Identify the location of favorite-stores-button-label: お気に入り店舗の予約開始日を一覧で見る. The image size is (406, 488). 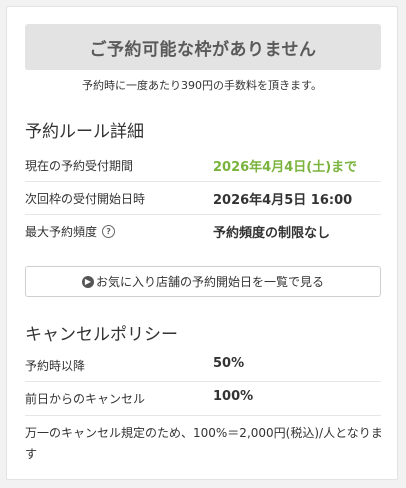
(209, 282).